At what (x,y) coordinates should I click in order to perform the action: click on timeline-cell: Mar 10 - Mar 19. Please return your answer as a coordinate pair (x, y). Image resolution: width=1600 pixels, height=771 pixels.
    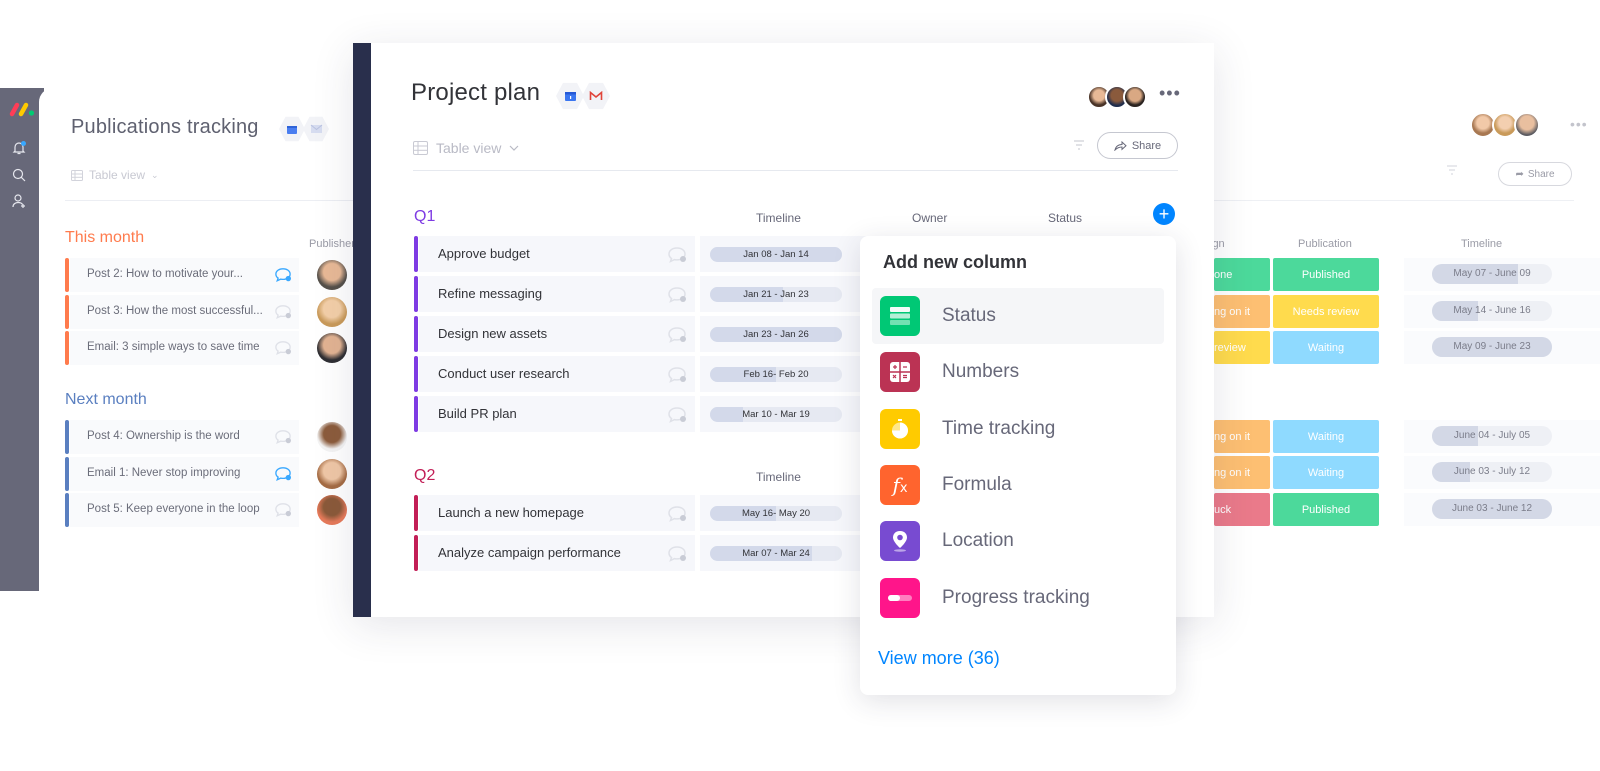
    Looking at the image, I should click on (787, 414).